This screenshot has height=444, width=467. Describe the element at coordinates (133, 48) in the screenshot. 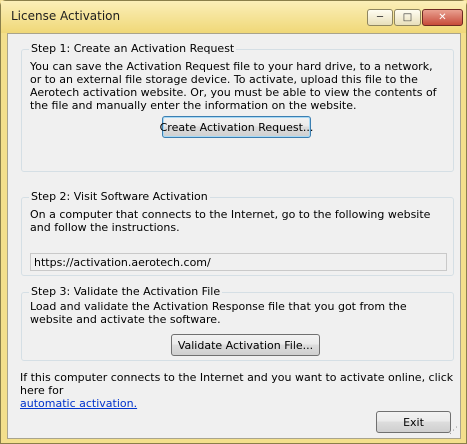

I see `step1-title: Step 1: Create an Activation Request` at that location.